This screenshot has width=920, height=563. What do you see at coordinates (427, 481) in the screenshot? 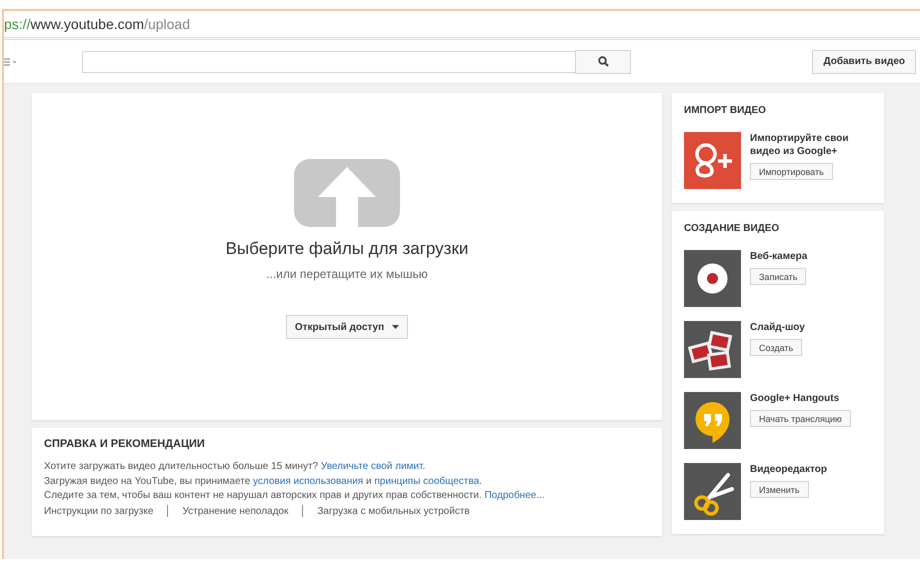
I see `help-link: принципы сообщества` at bounding box center [427, 481].